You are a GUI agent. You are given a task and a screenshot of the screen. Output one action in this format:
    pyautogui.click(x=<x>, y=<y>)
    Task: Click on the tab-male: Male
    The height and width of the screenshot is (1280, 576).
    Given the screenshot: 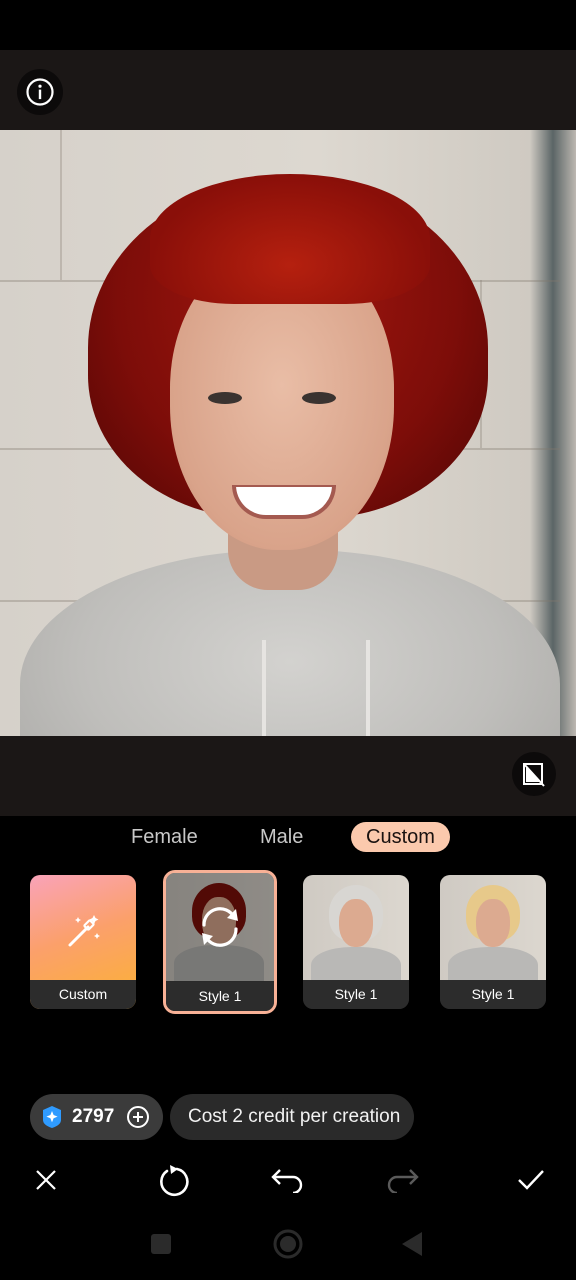 What is the action you would take?
    pyautogui.click(x=281, y=837)
    